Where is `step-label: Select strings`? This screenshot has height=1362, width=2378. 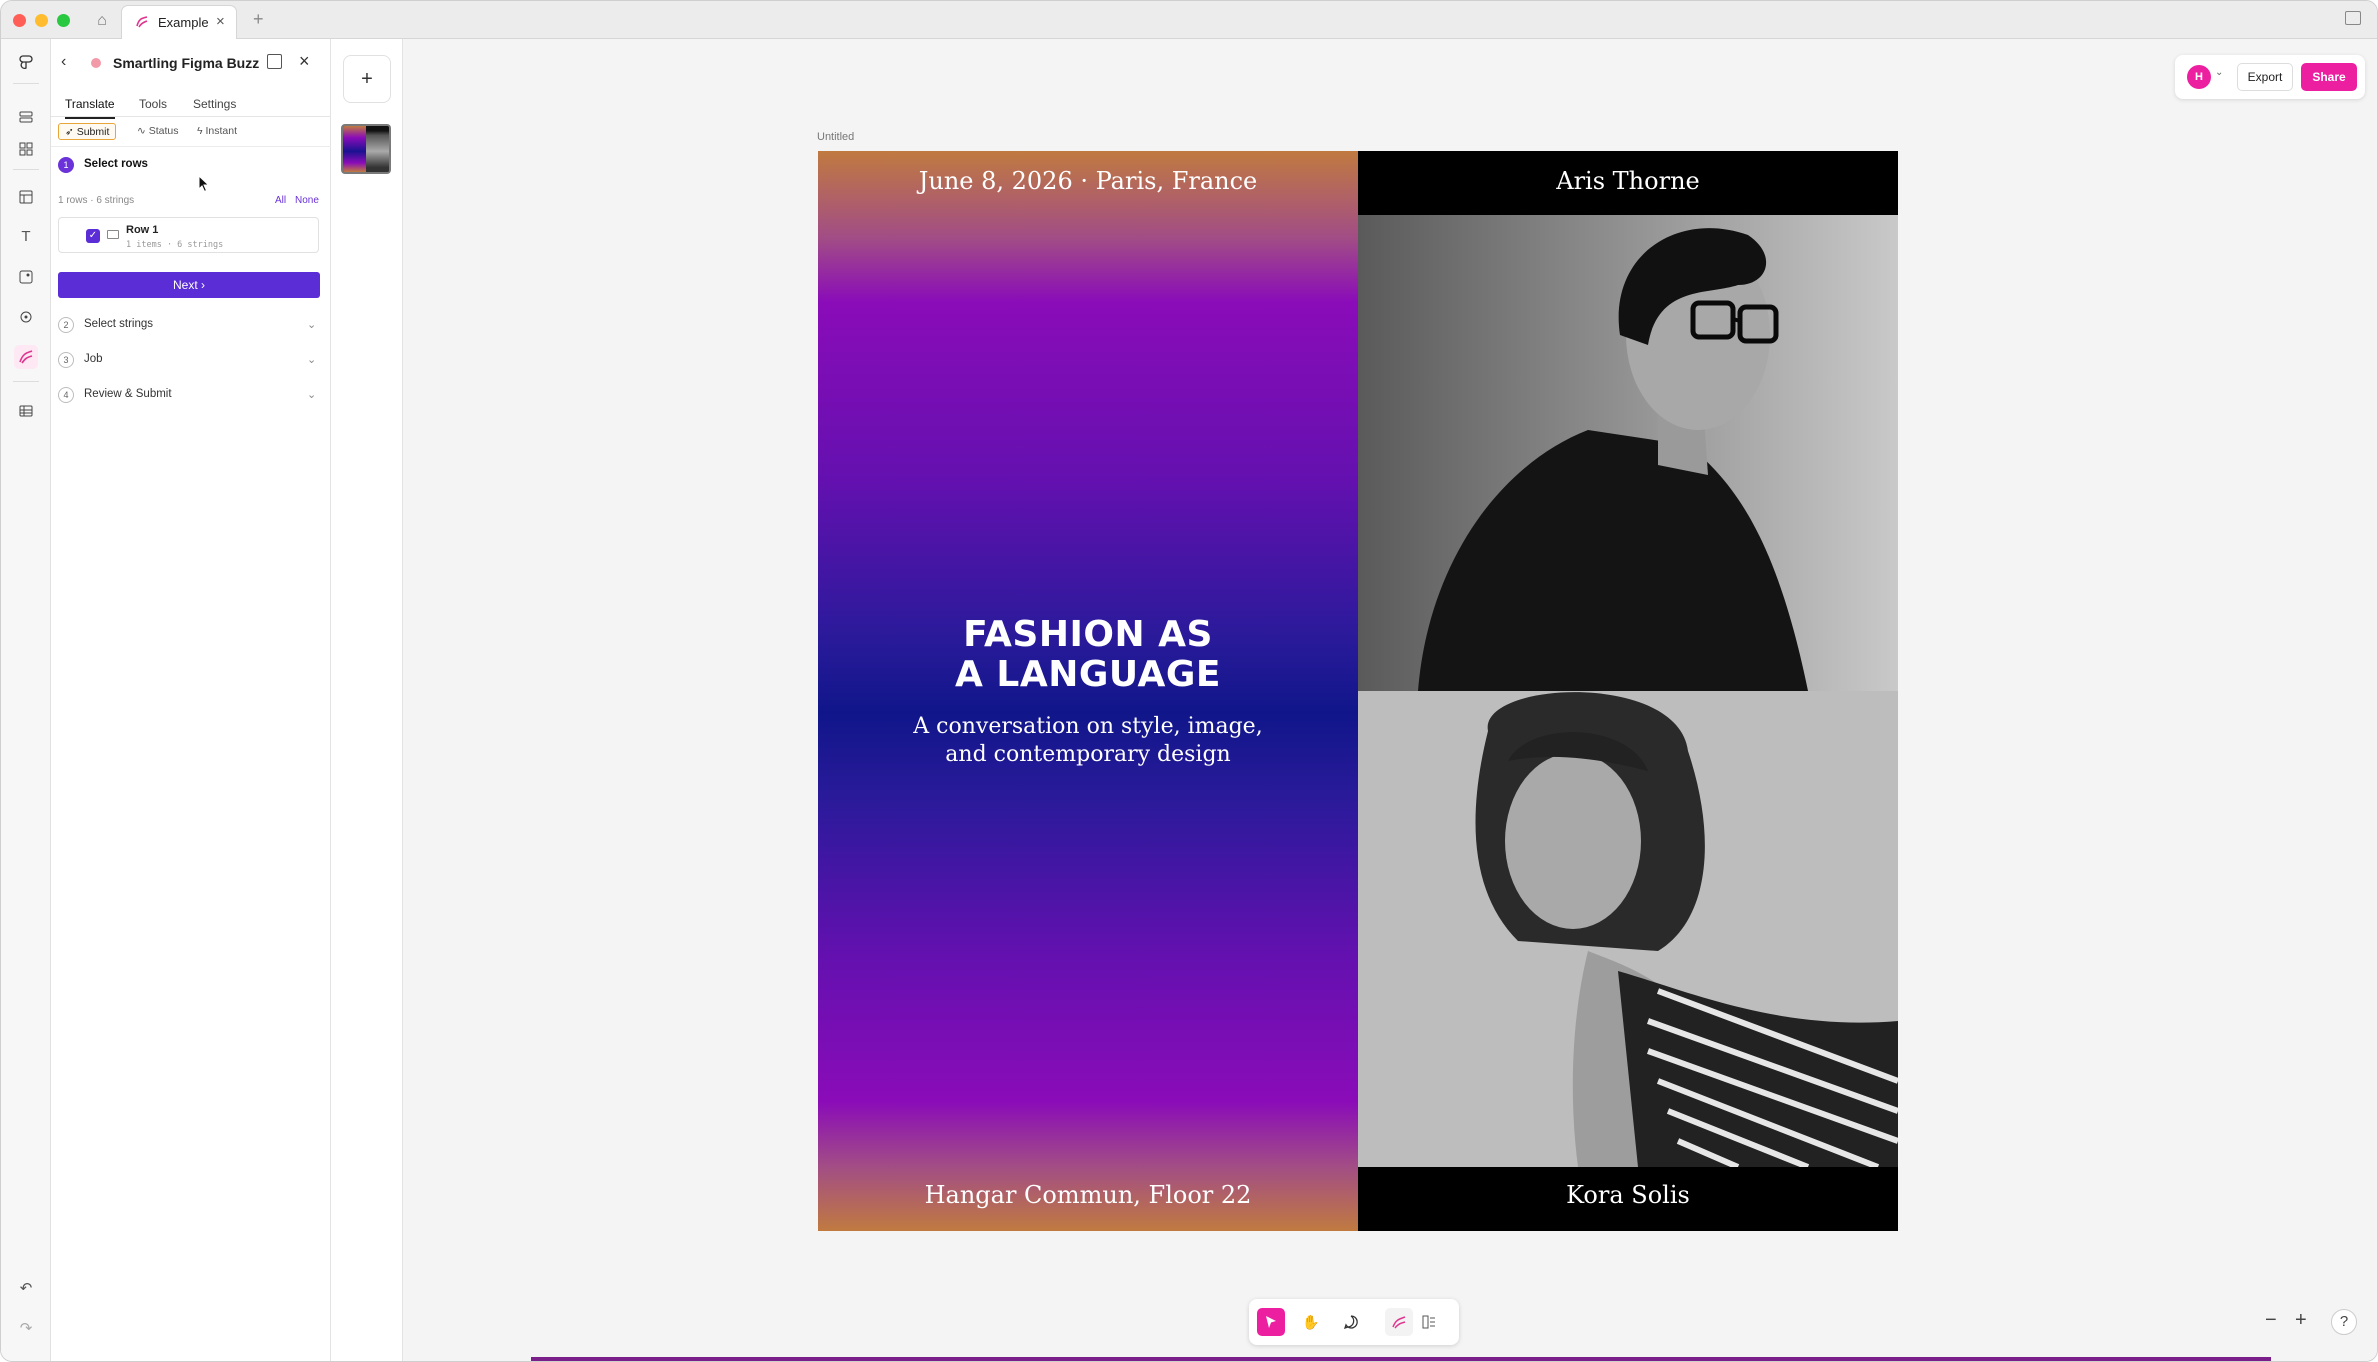
step-label: Select strings is located at coordinates (119, 324).